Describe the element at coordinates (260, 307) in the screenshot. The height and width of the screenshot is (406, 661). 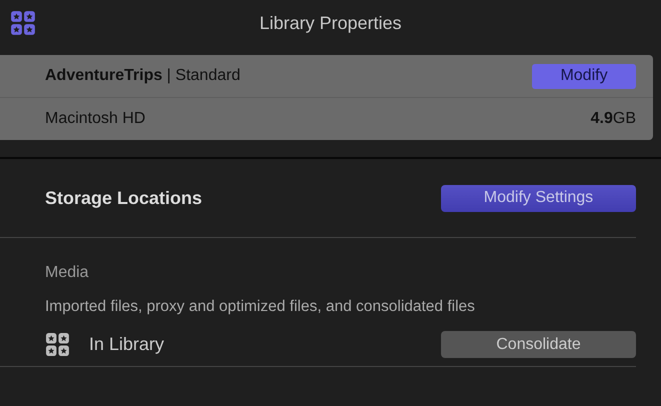
I see `media-description: Imported files, proxy and optimized files, and consolidated files` at that location.